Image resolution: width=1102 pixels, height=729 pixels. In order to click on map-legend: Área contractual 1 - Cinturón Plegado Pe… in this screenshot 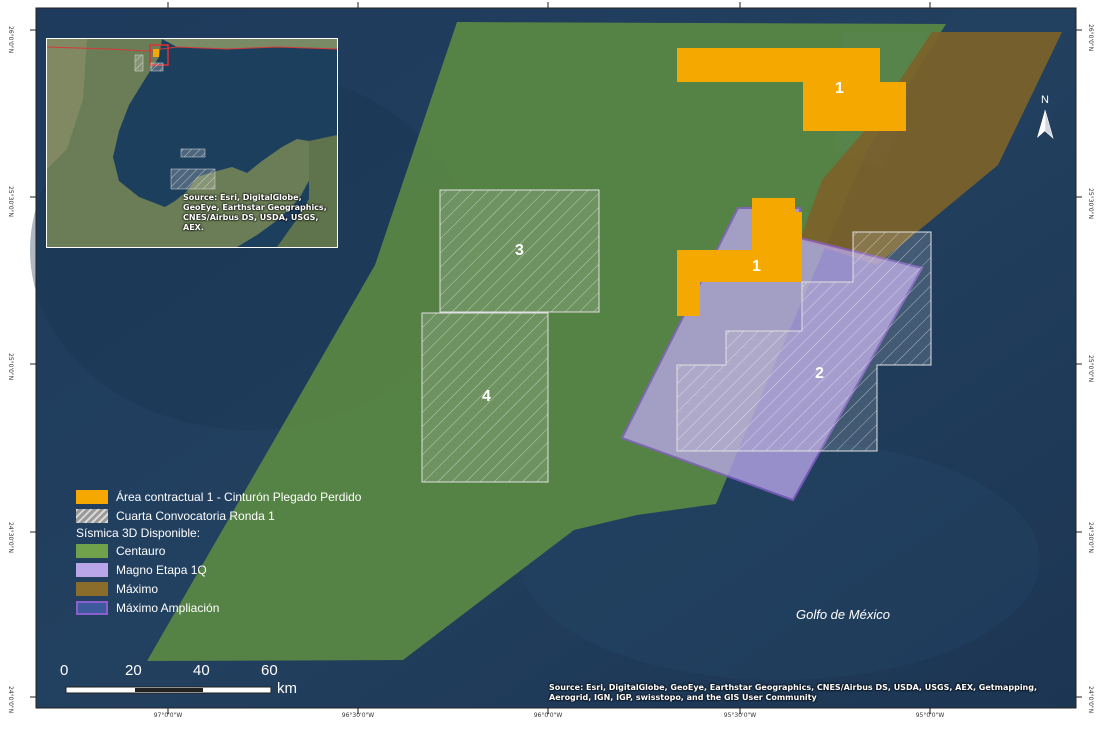, I will do `click(218, 553)`.